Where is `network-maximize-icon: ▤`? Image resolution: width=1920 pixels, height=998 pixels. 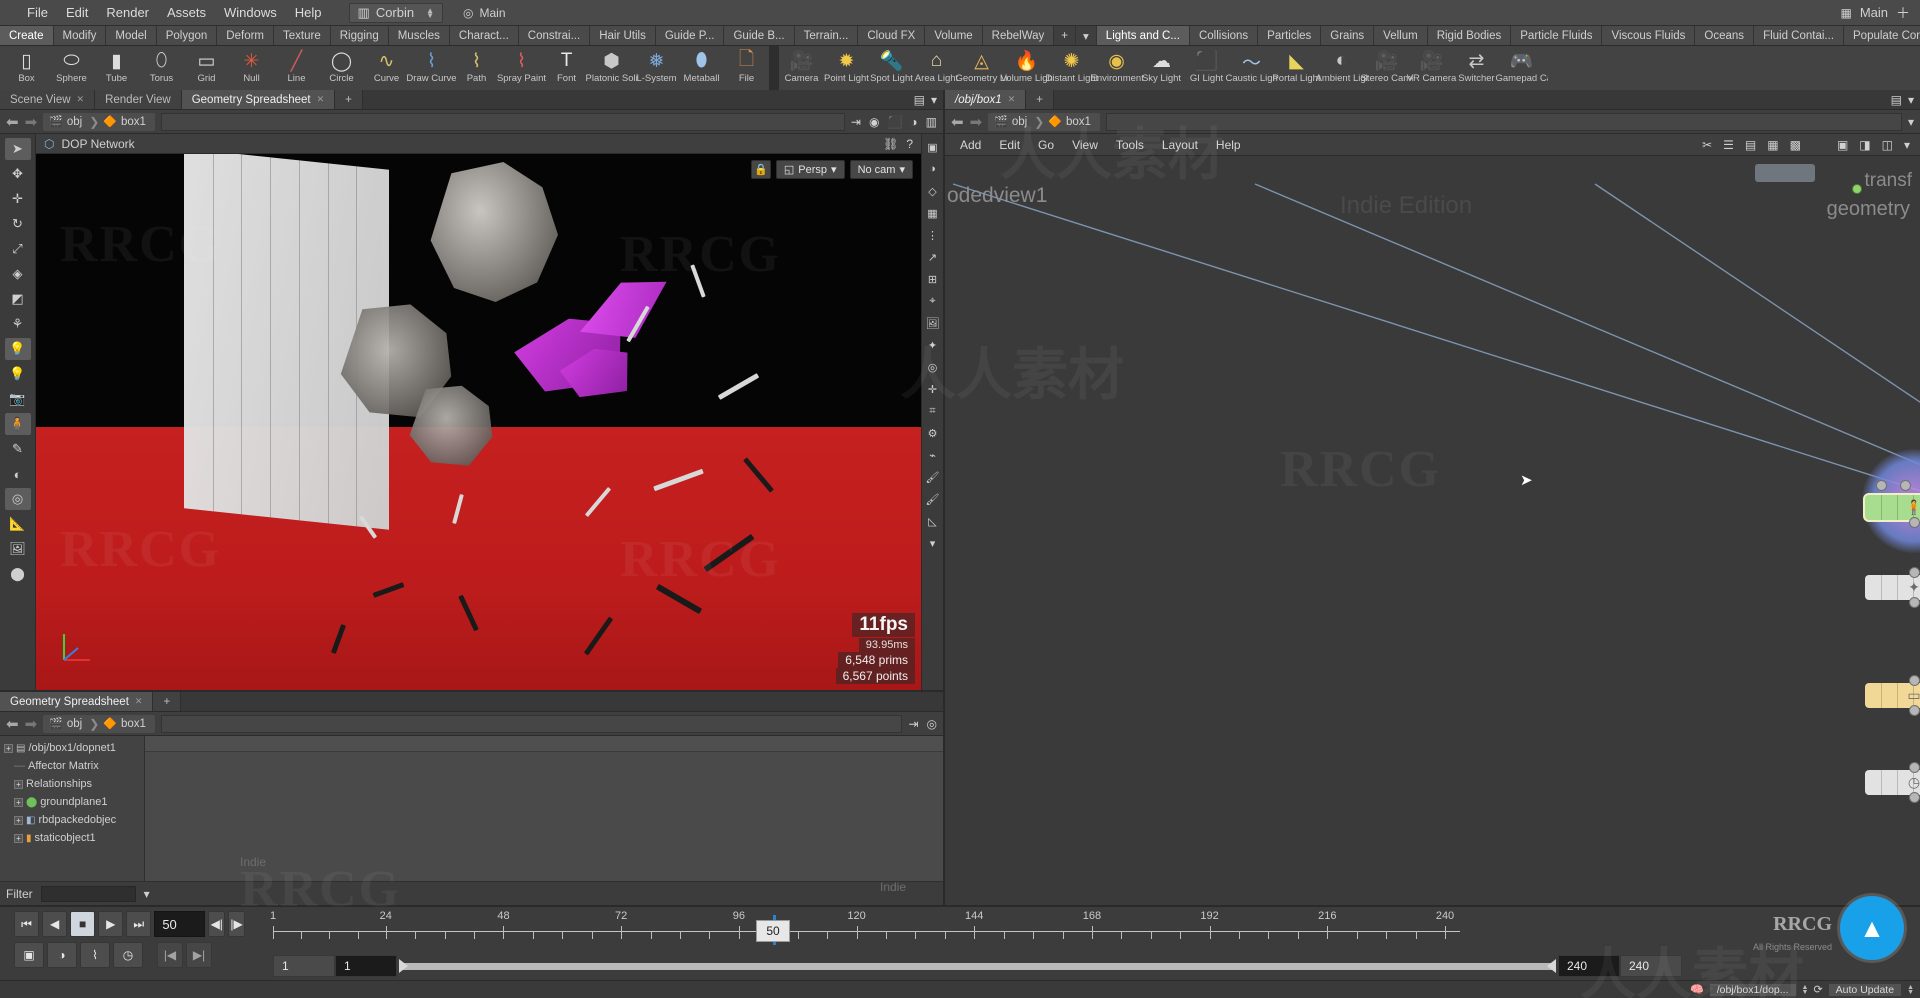 network-maximize-icon: ▤ is located at coordinates (1896, 100).